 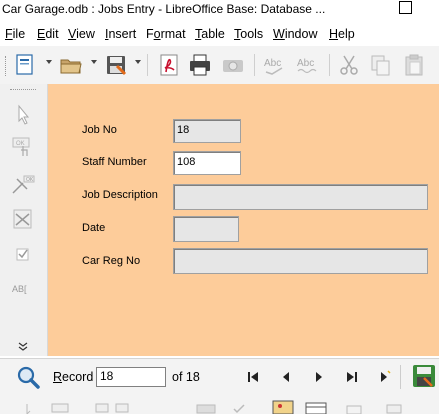 What do you see at coordinates (233, 65) in the screenshot?
I see `print-preview-icon` at bounding box center [233, 65].